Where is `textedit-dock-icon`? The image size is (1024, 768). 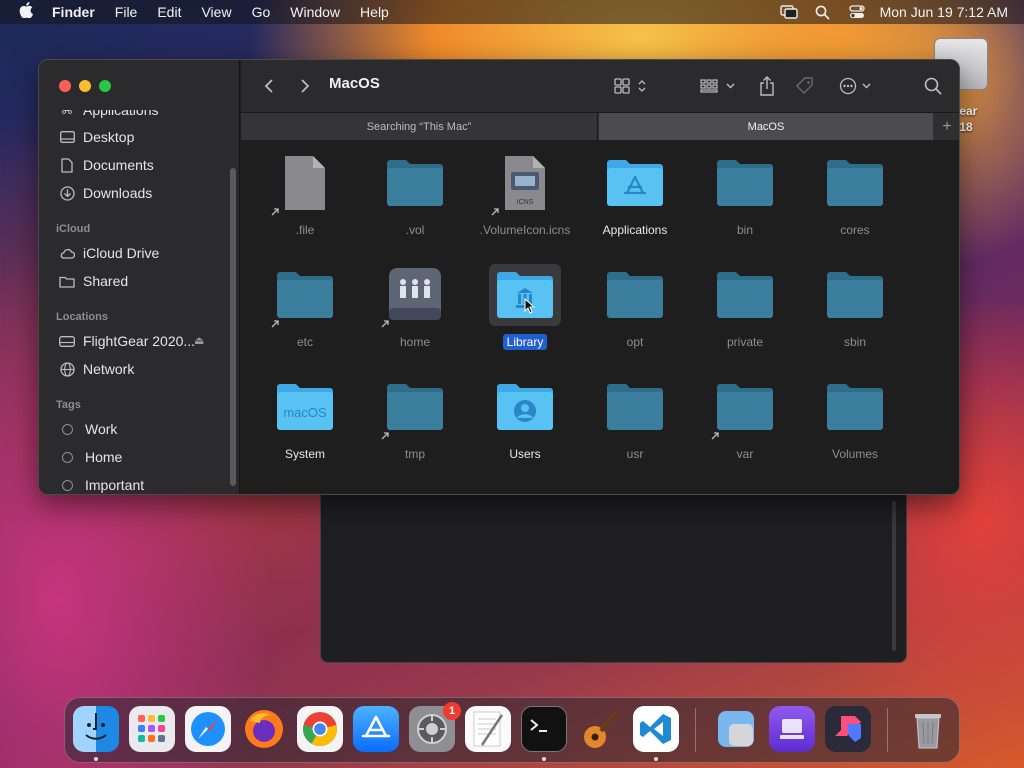
textedit-dock-icon is located at coordinates (488, 729).